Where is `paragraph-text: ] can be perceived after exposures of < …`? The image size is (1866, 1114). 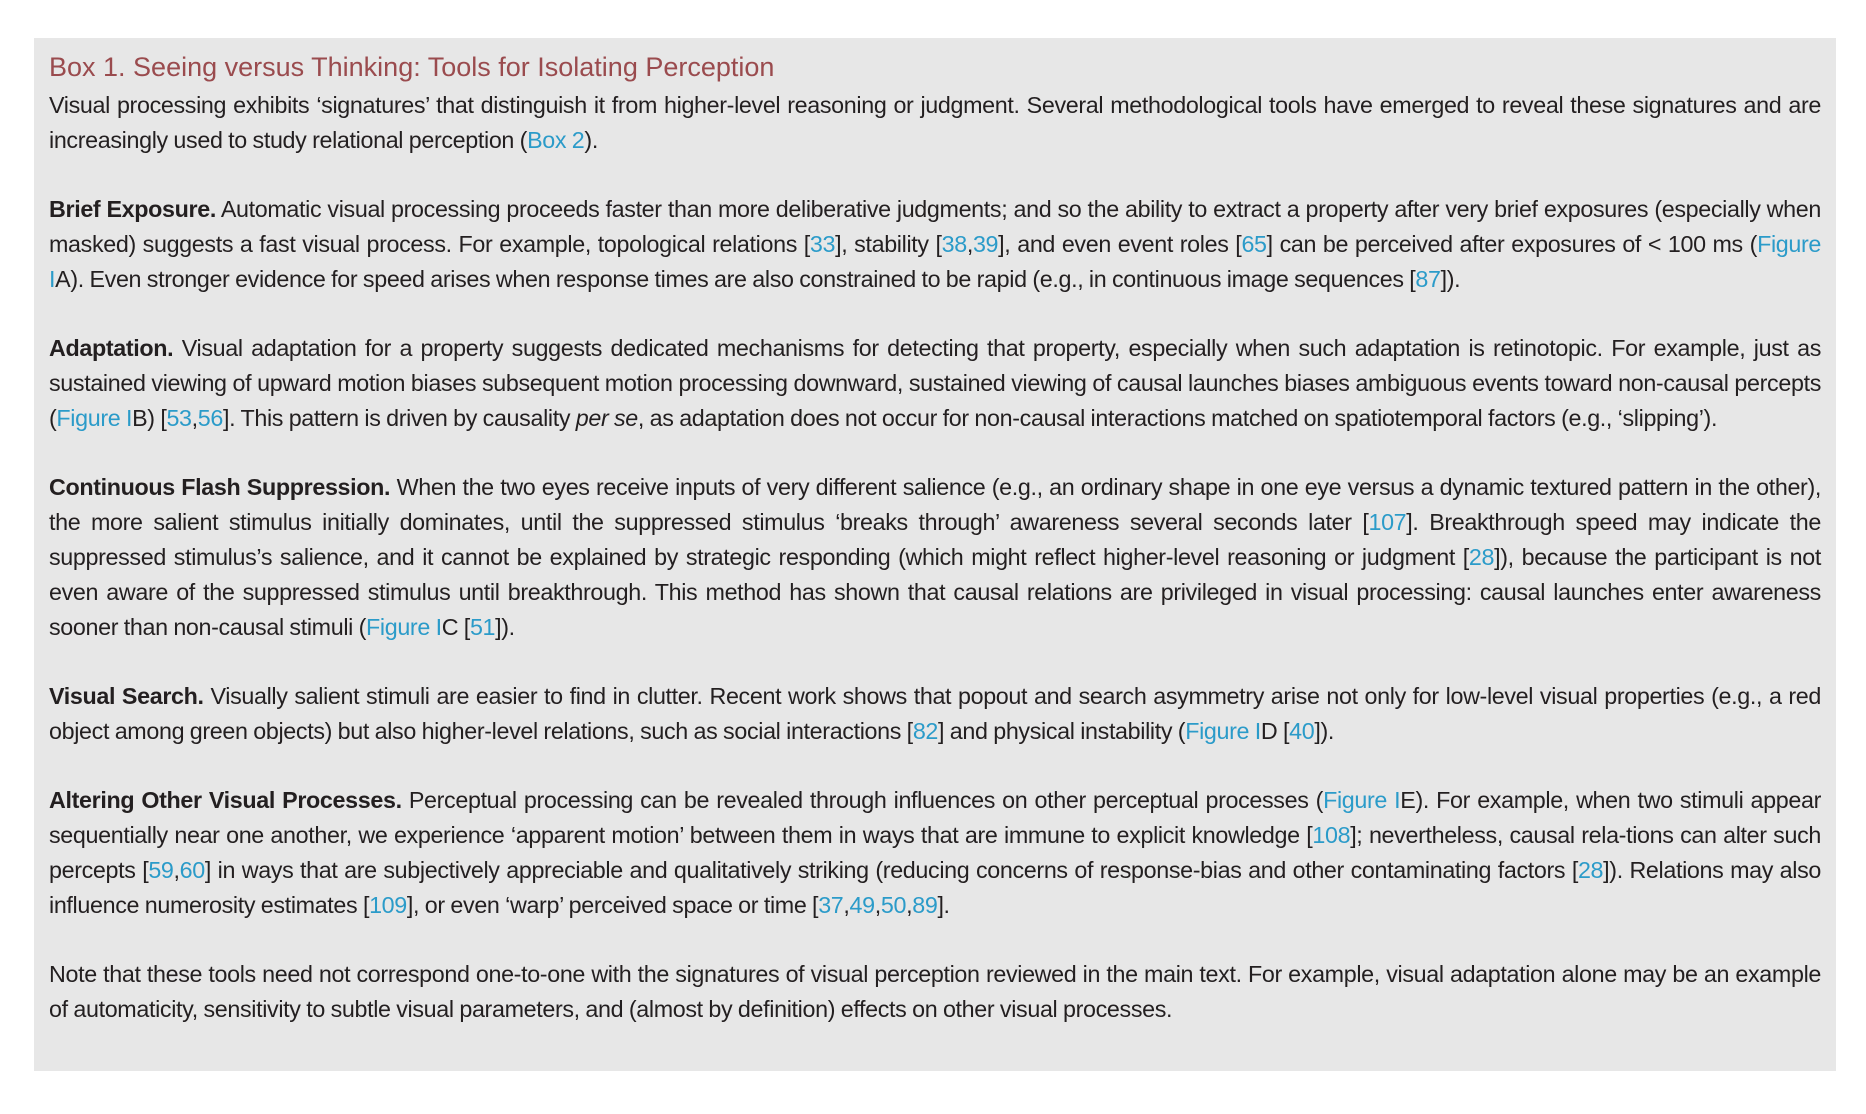 paragraph-text: ] can be perceived after exposures of < … is located at coordinates (1512, 244).